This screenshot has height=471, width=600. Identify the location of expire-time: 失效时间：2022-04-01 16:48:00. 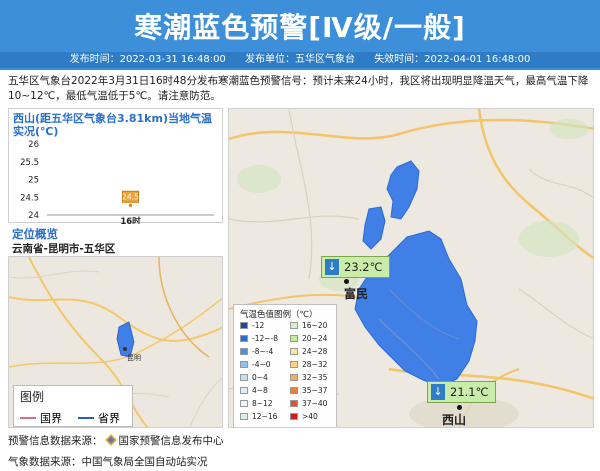
(452, 59).